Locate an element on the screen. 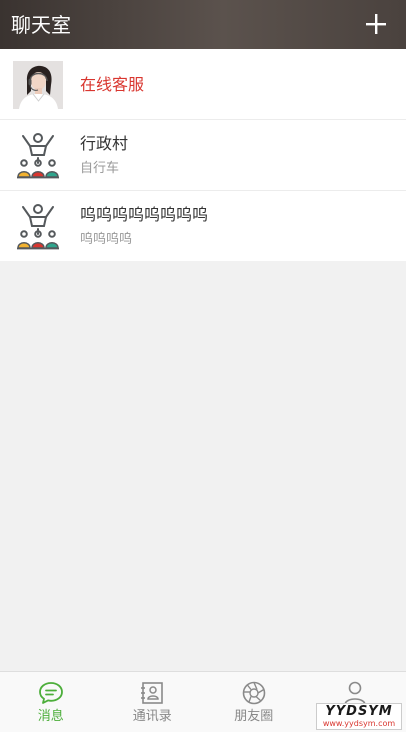 The width and height of the screenshot is (406, 732). add-button is located at coordinates (376, 24).